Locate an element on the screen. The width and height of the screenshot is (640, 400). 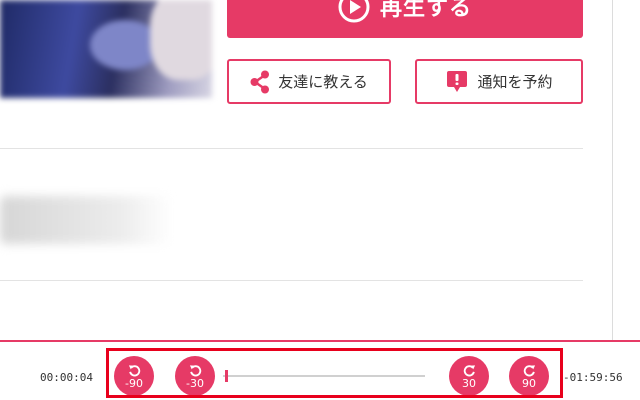
blurred-text-block is located at coordinates (86, 220).